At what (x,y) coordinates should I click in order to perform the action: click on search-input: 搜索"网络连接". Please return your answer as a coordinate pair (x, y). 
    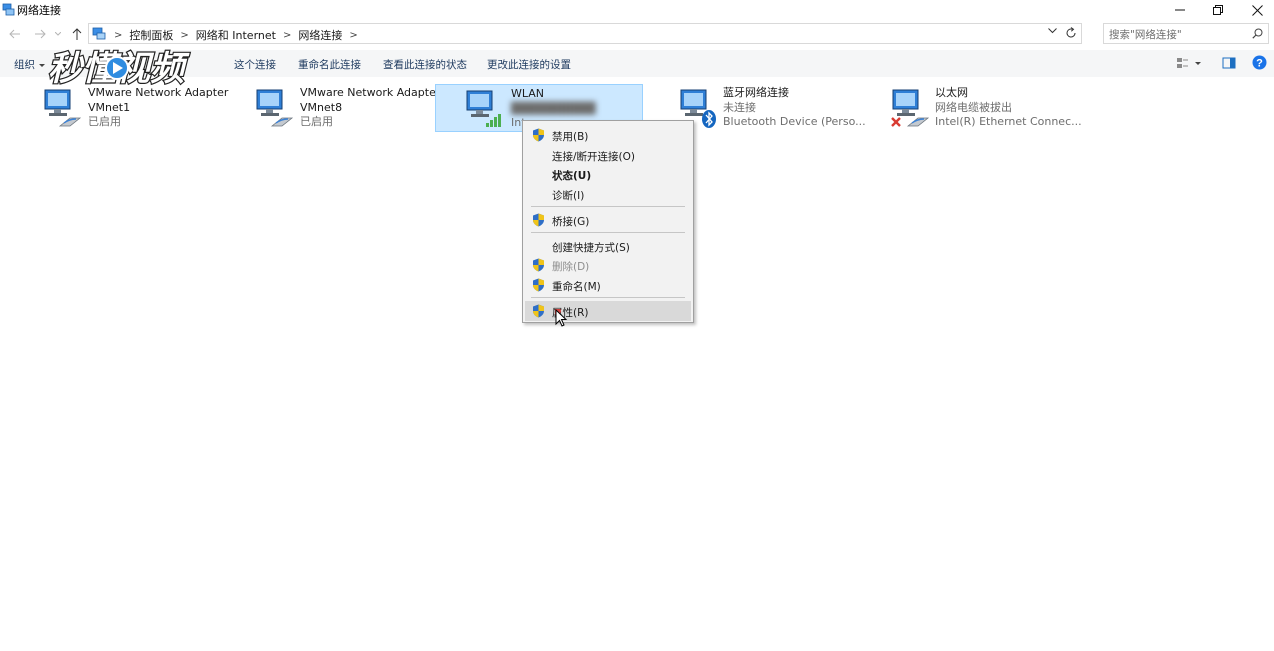
    Looking at the image, I should click on (1186, 33).